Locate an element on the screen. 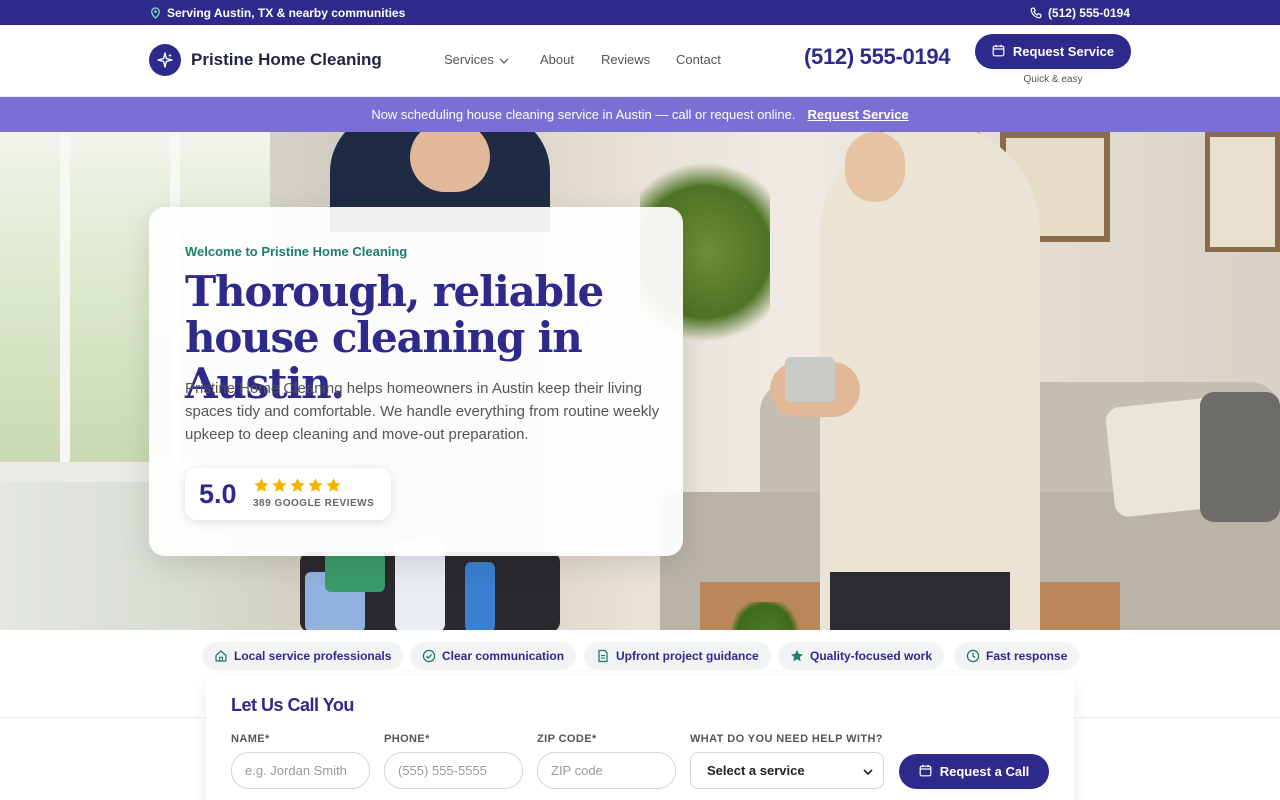  sparkle-logo-icon is located at coordinates (165, 60).